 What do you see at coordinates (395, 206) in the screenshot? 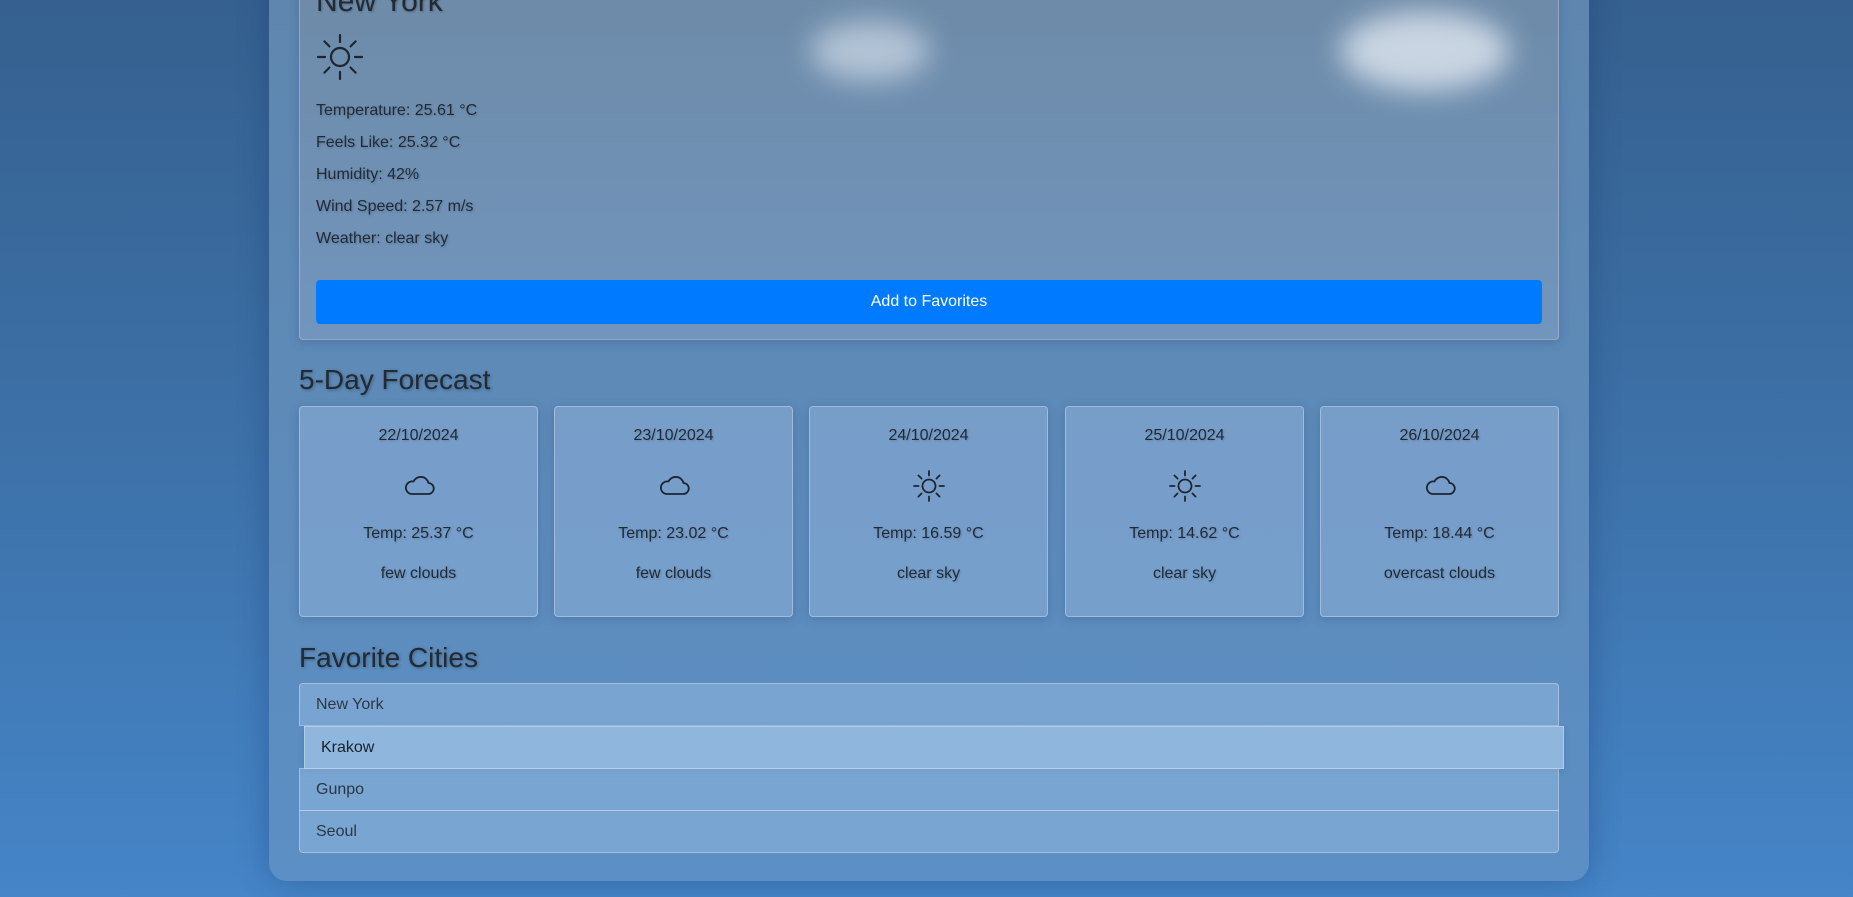
I see `wind-speed-text: Wind Speed: 2.57 m/s` at bounding box center [395, 206].